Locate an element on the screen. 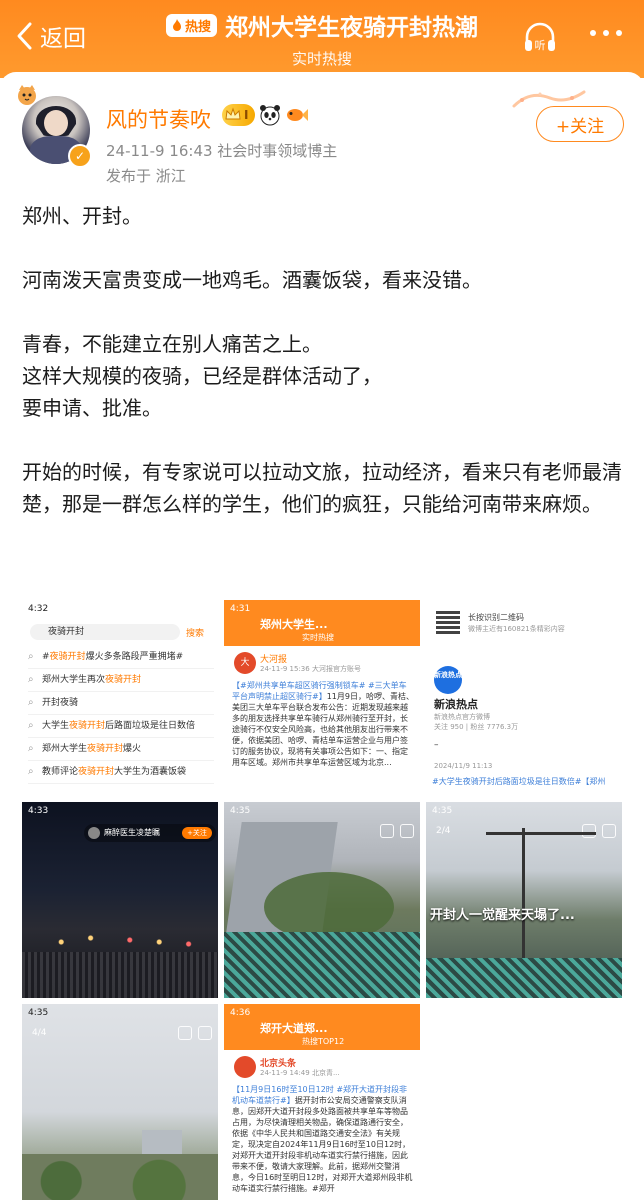 Image resolution: width=644 pixels, height=1200 pixels. header-title-block: 热搜 郑州大学生夜骑开封热潮 实时热搜 is located at coordinates (322, 38).